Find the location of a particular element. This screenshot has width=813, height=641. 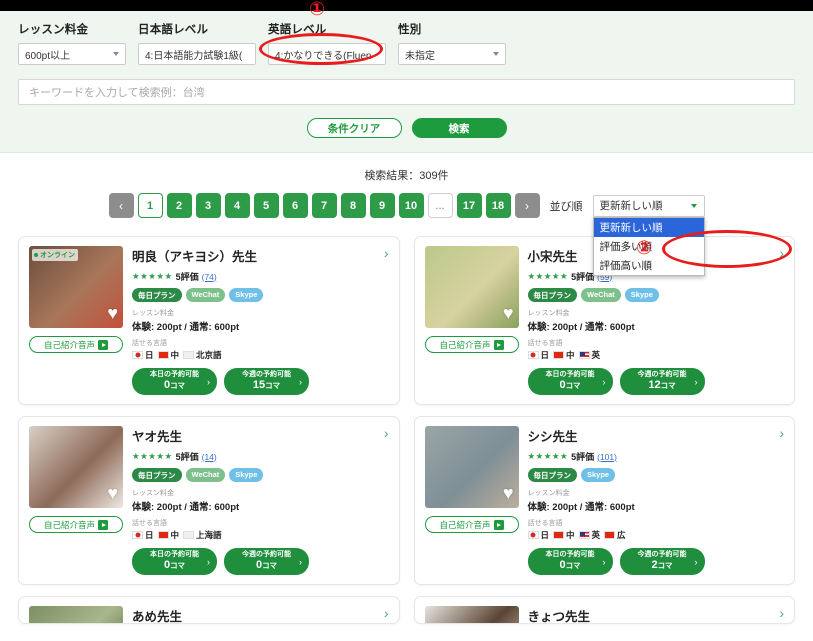

week-availability: 今週の予約可能 12コマ › is located at coordinates (662, 381).